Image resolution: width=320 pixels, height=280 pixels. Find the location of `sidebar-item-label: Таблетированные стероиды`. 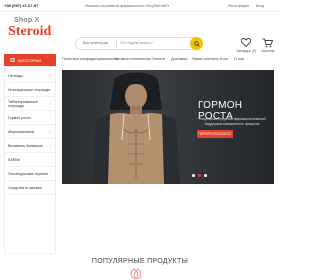

sidebar-item-label: Таблетированные стероиды is located at coordinates (23, 103).